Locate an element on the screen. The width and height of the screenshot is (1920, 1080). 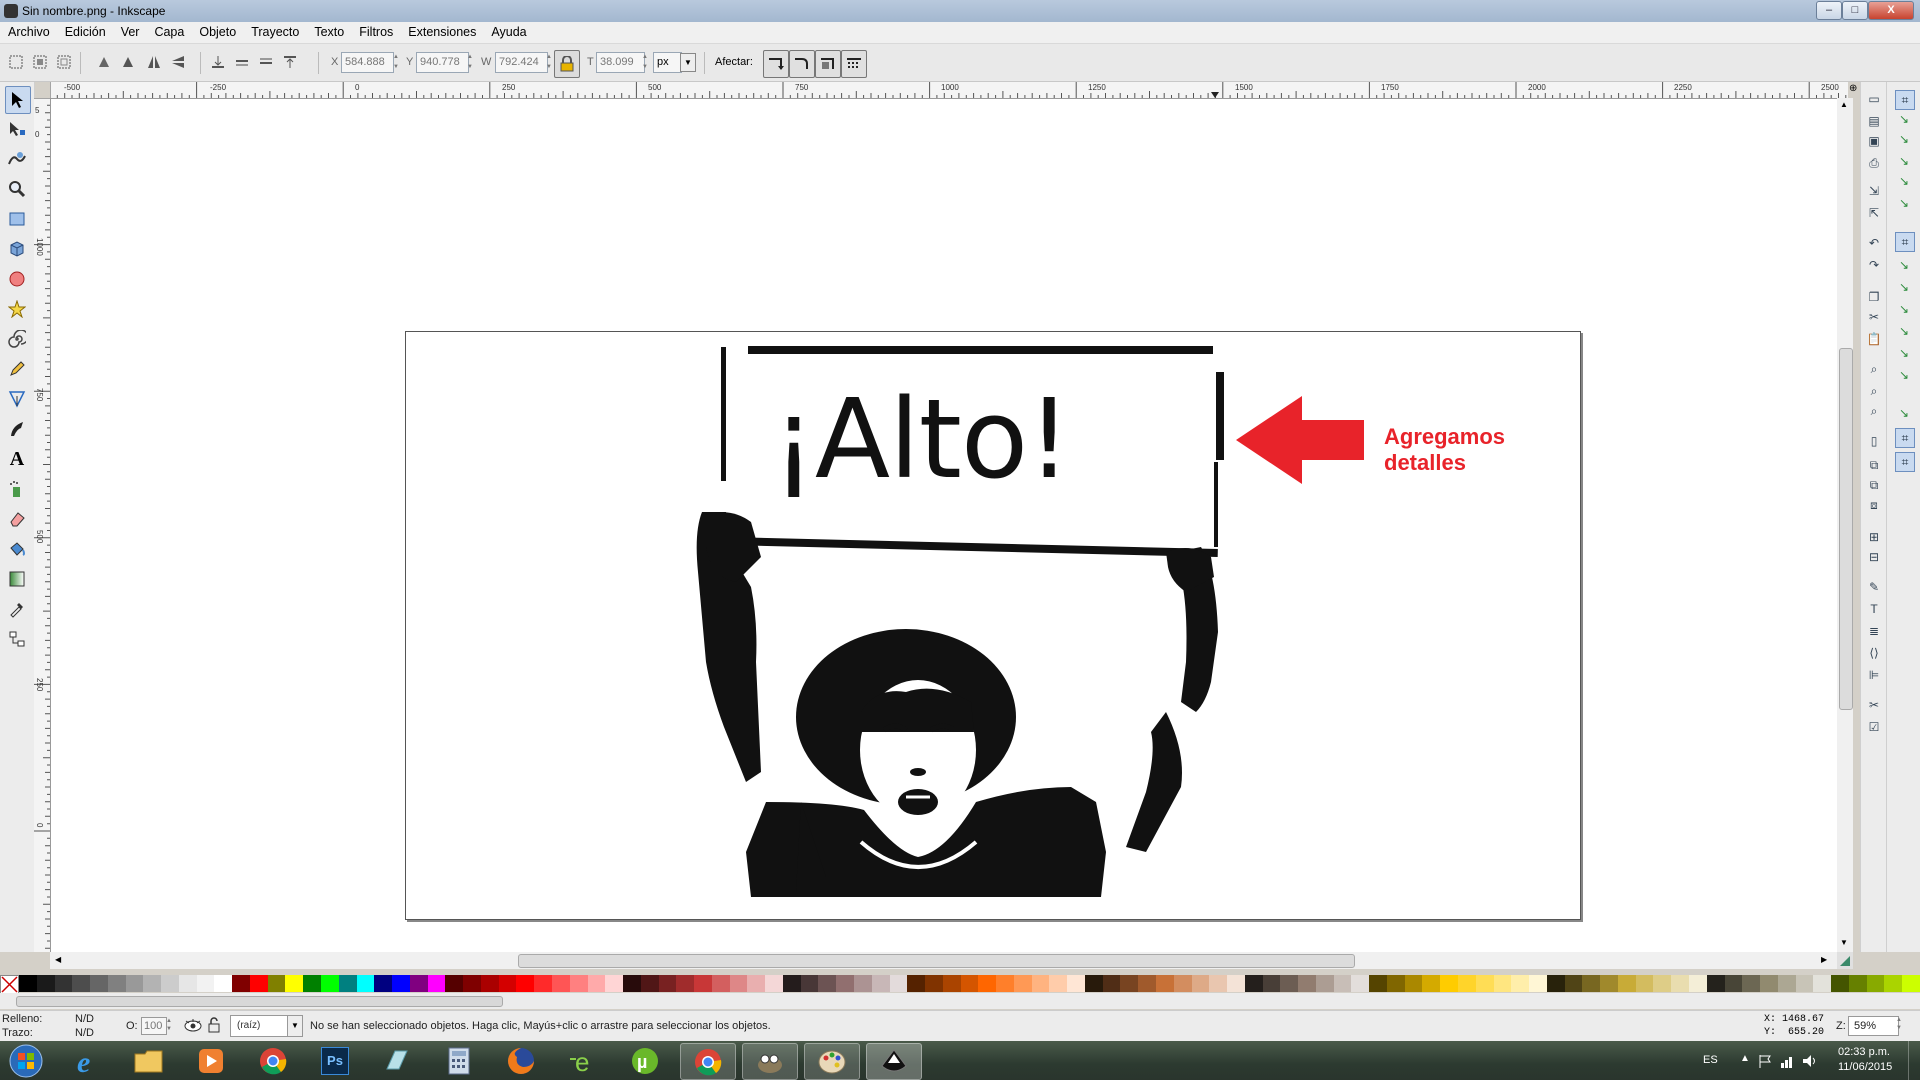
document-properties-icon: ☑ is located at coordinates (1874, 727).